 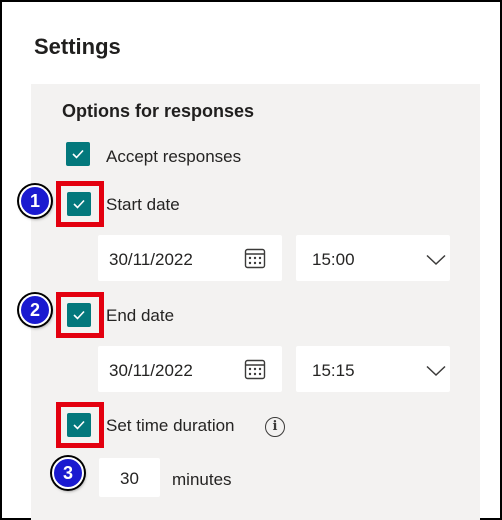 I want to click on start-date-field: 30/11/2022, so click(x=190, y=258).